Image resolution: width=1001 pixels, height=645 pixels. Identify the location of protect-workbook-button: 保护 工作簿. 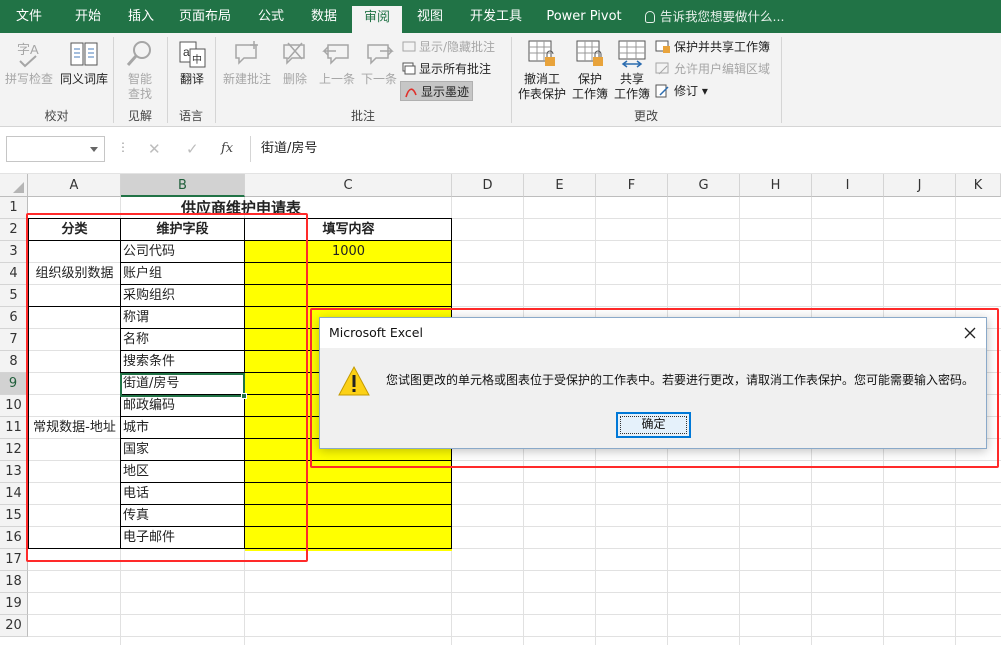
(590, 70).